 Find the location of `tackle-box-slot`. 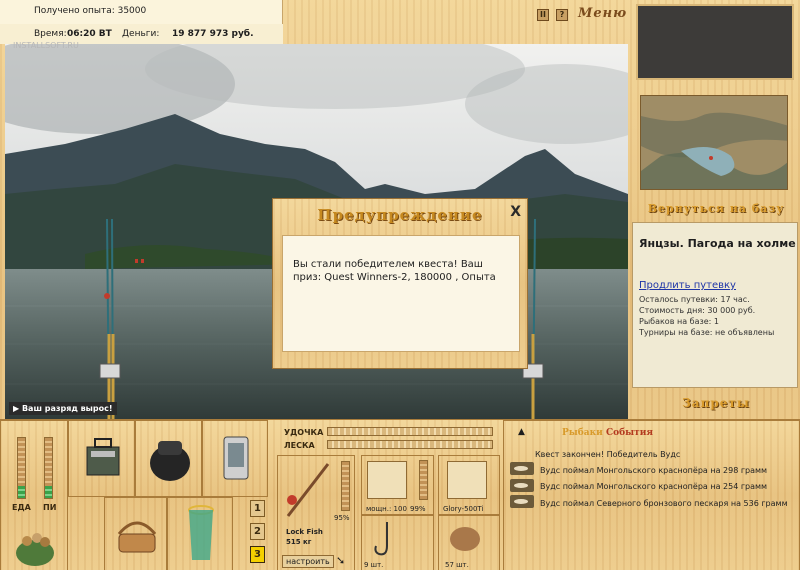

tackle-box-slot is located at coordinates (101, 458).